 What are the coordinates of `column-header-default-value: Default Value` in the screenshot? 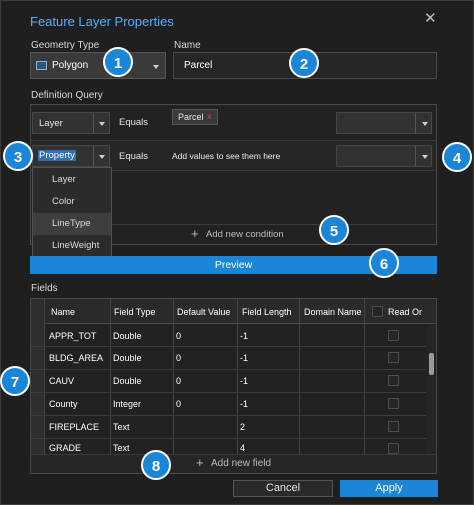 It's located at (205, 312).